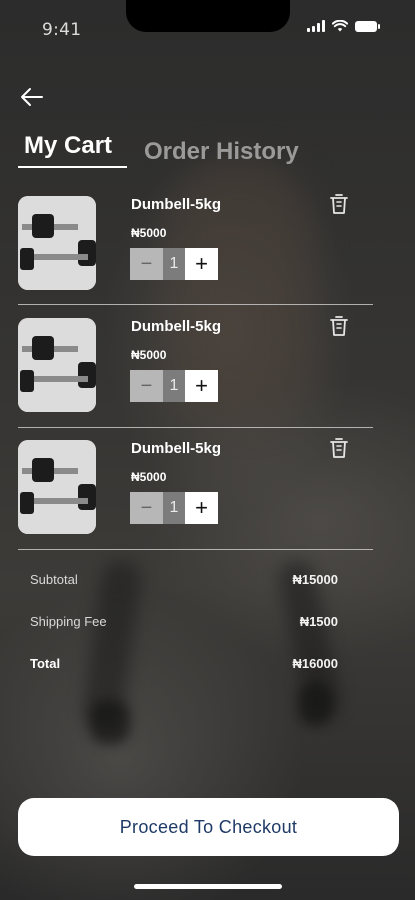 The width and height of the screenshot is (415, 900). Describe the element at coordinates (184, 582) in the screenshot. I see `subtotal-row: Subtotal ₦15000` at that location.